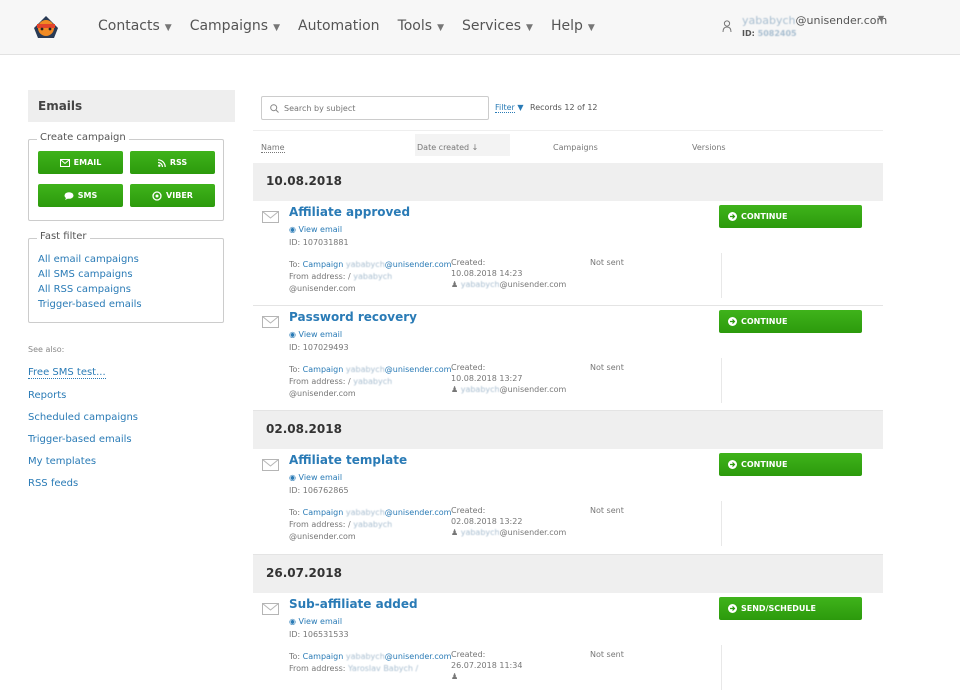 This screenshot has width=960, height=690. What do you see at coordinates (568, 430) in the screenshot?
I see `date-group-header: 02.08.2018` at bounding box center [568, 430].